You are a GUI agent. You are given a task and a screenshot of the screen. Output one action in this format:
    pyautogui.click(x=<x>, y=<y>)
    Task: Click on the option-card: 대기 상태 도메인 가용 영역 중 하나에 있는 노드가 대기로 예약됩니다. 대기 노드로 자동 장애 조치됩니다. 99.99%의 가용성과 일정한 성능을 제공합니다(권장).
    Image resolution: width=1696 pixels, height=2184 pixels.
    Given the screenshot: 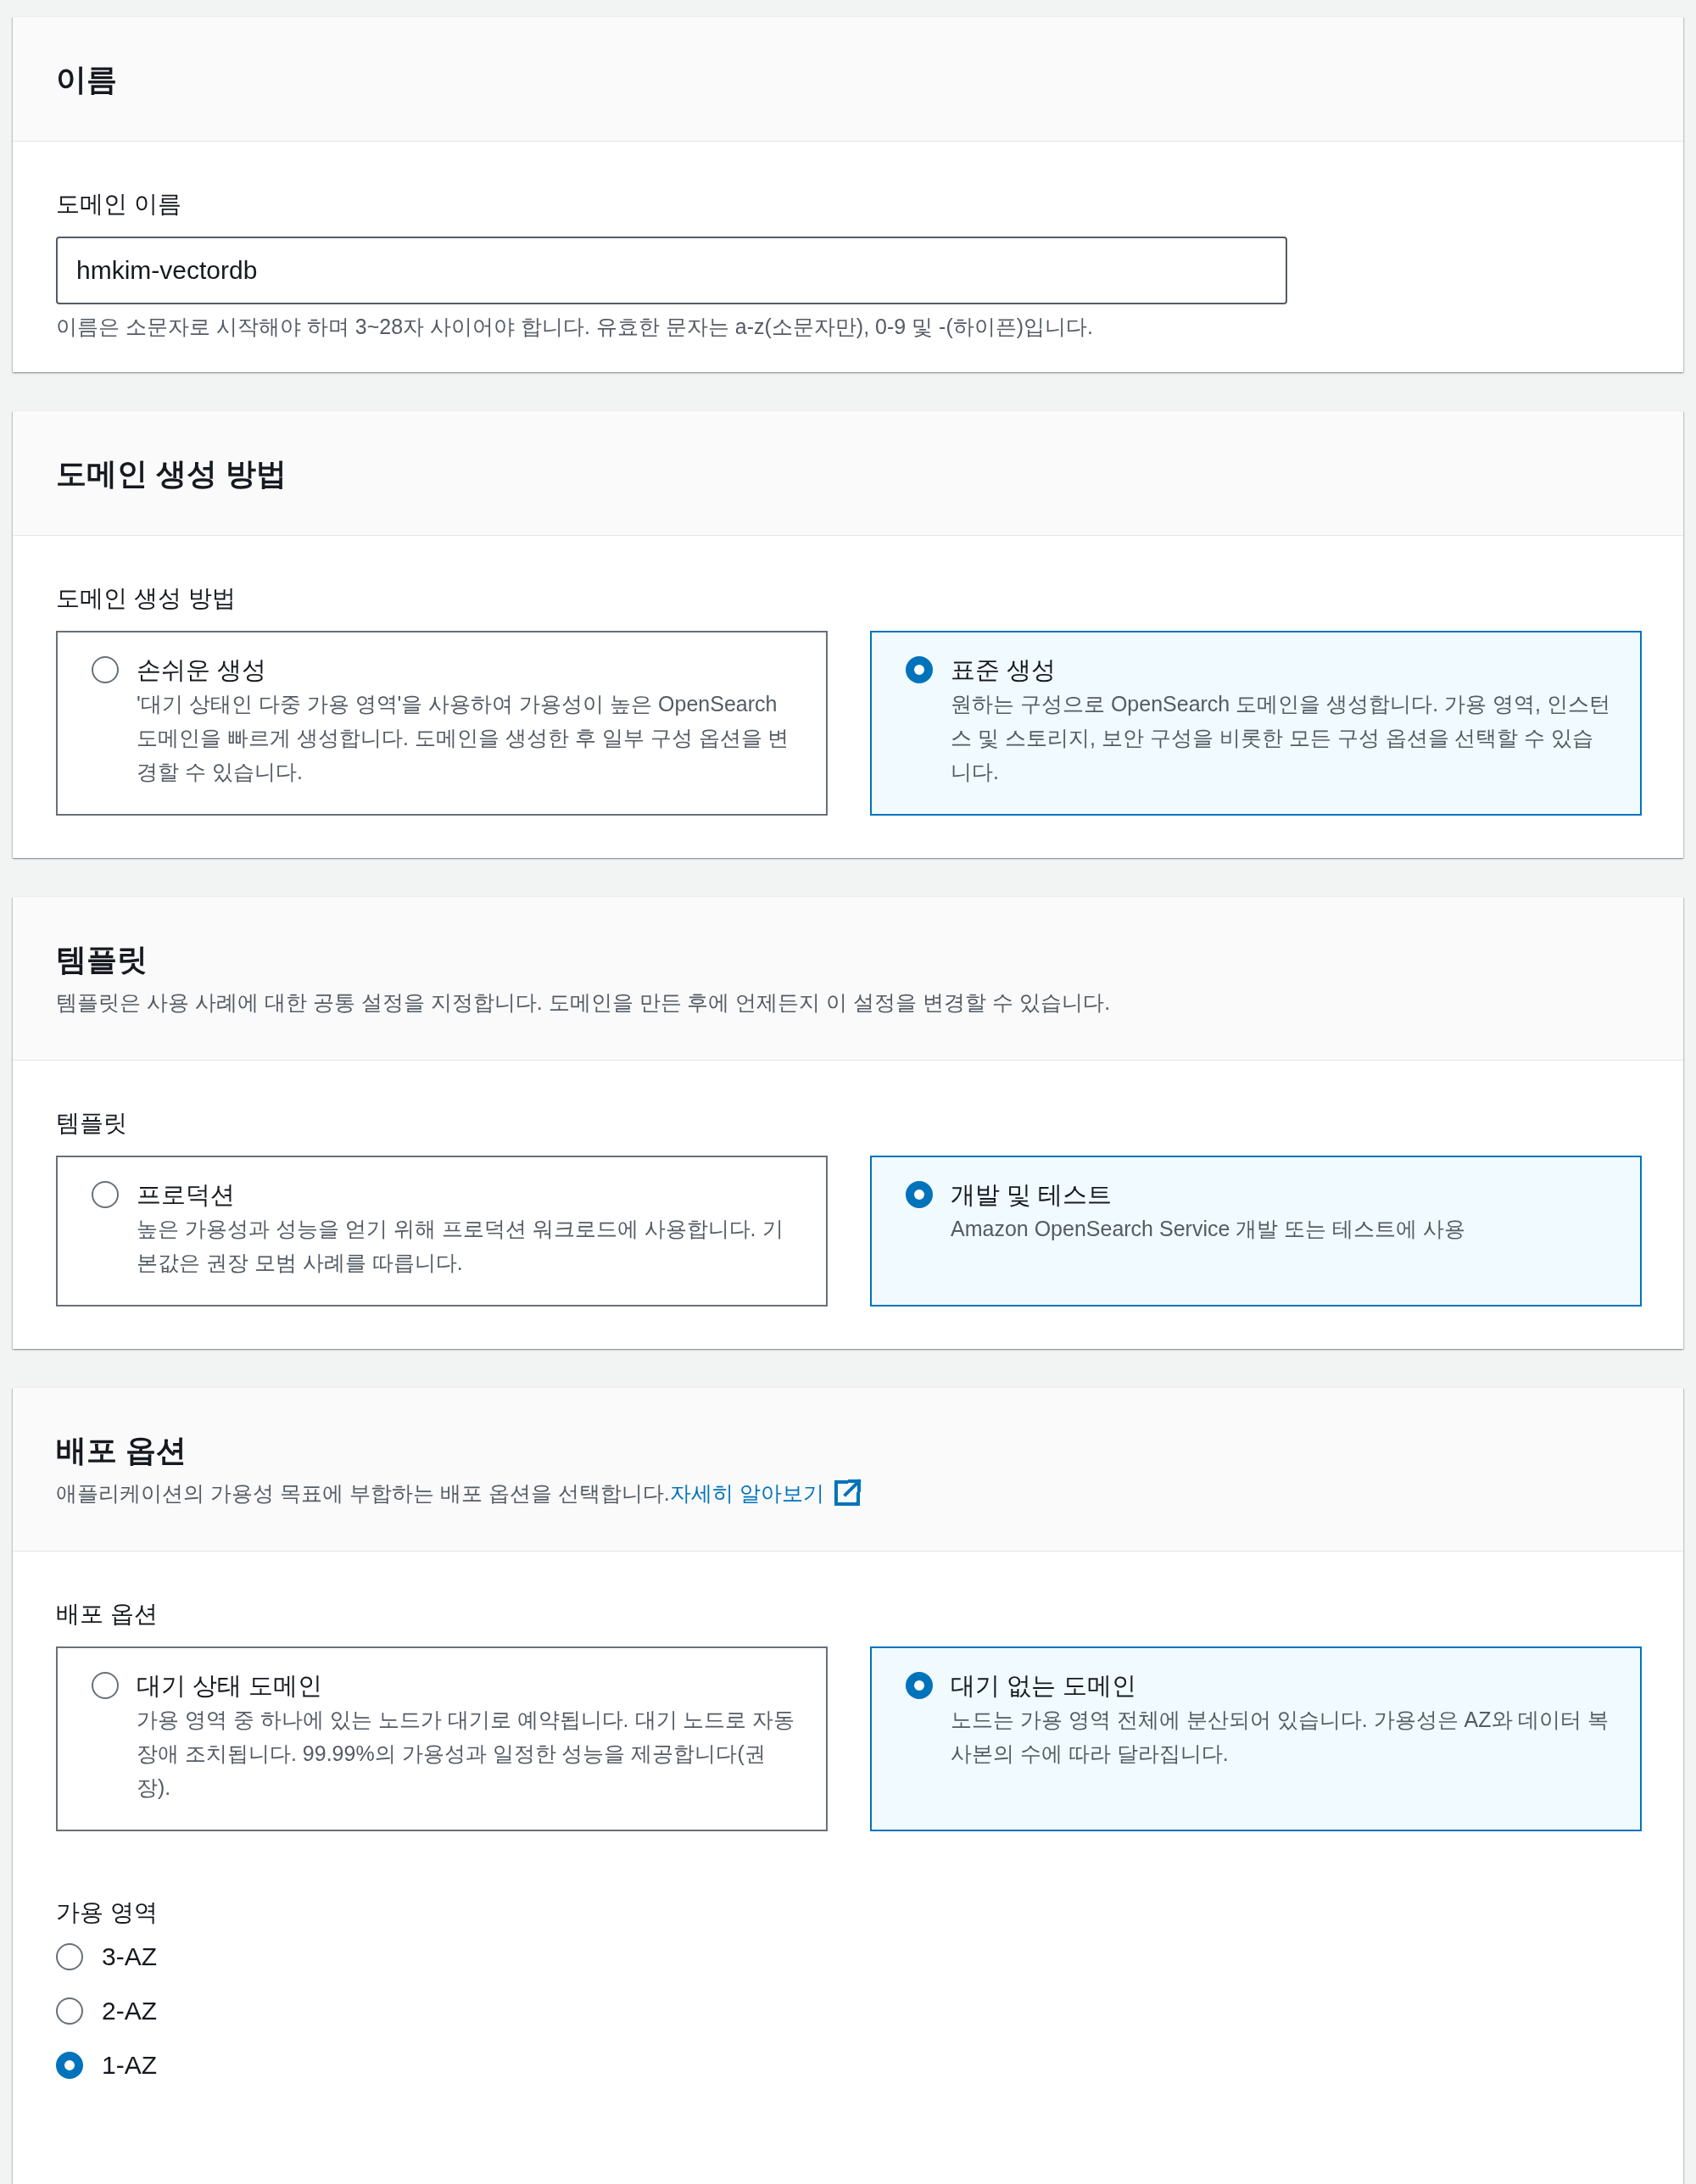 What is the action you would take?
    pyautogui.click(x=442, y=1738)
    